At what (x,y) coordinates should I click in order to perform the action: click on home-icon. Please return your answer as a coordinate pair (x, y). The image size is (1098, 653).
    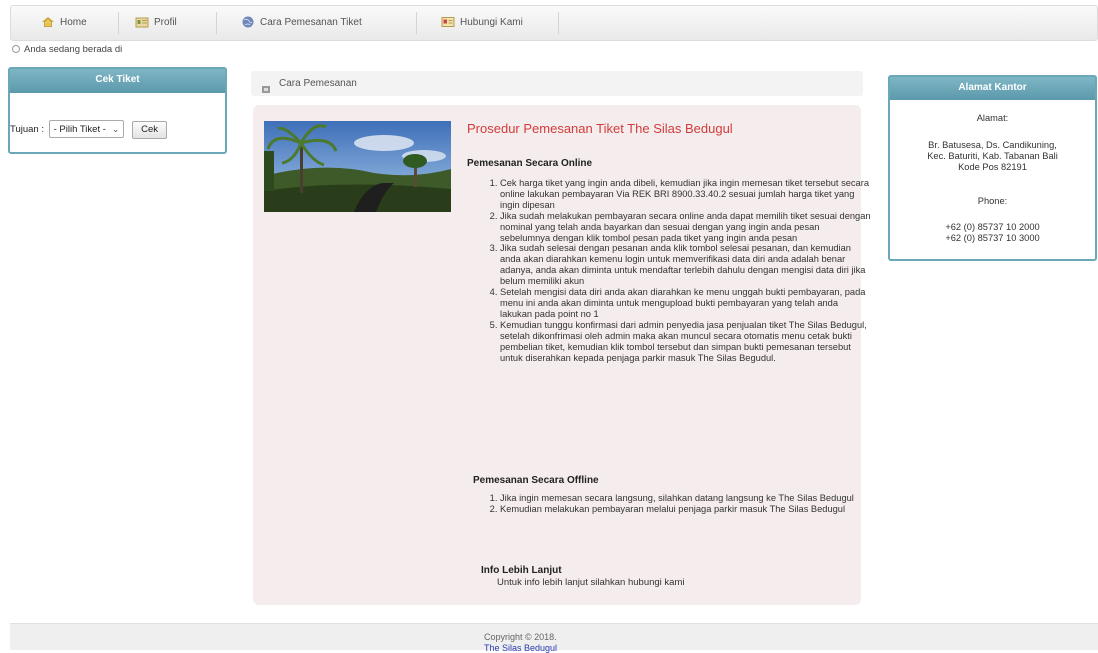
    Looking at the image, I should click on (48, 21).